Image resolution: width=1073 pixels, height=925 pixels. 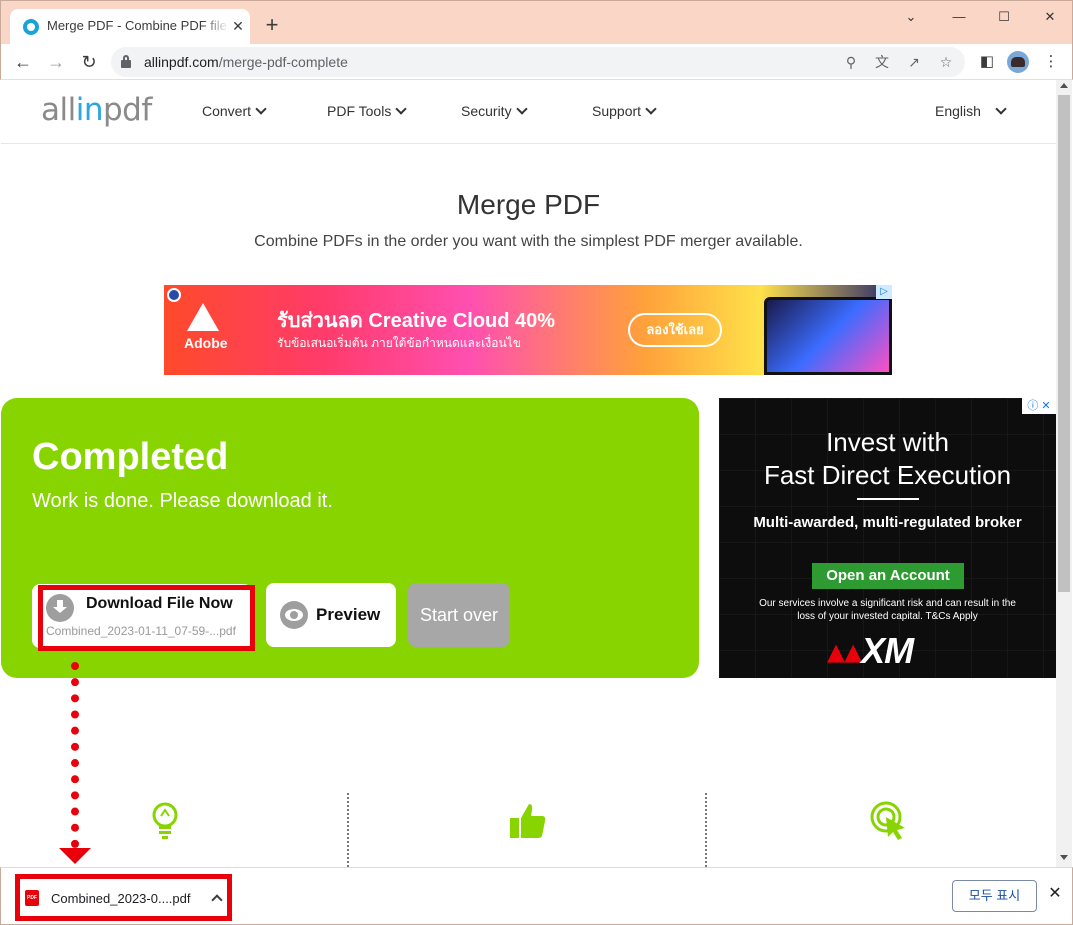 What do you see at coordinates (32, 898) in the screenshot?
I see `pdf-file-icon: PDF` at bounding box center [32, 898].